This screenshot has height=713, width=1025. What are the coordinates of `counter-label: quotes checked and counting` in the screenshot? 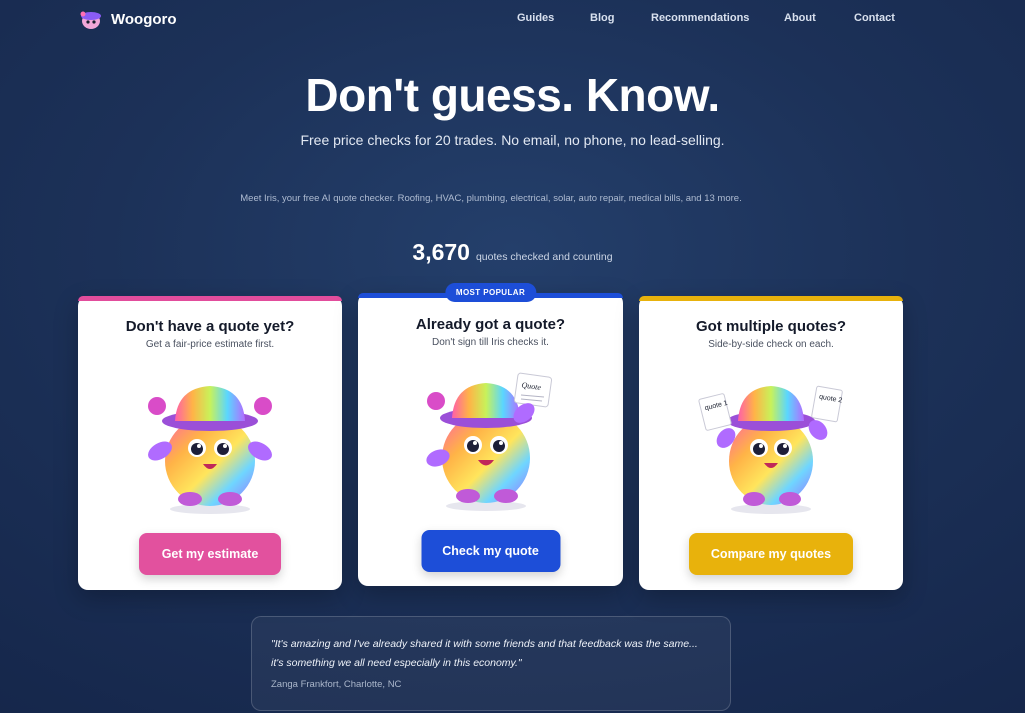 It's located at (544, 257).